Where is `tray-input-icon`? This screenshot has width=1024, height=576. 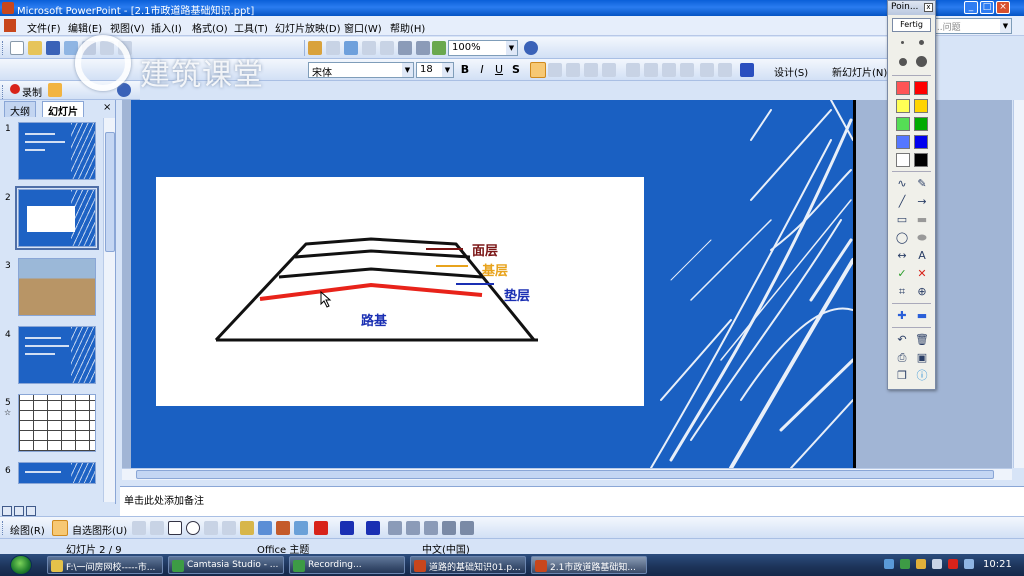 tray-input-icon is located at coordinates (969, 564).